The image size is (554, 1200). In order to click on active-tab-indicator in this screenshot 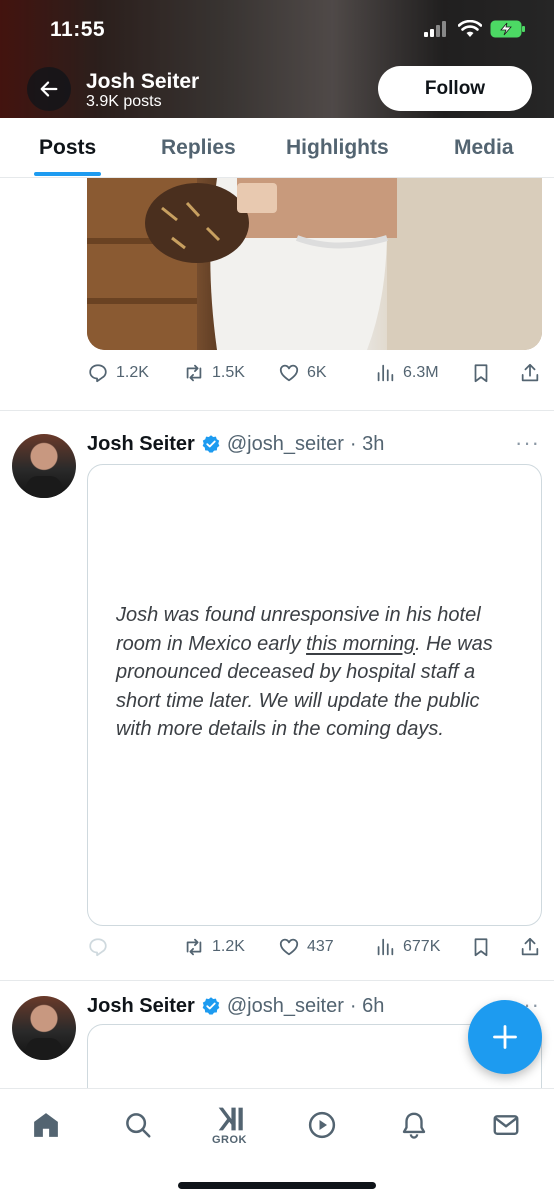, I will do `click(67, 174)`.